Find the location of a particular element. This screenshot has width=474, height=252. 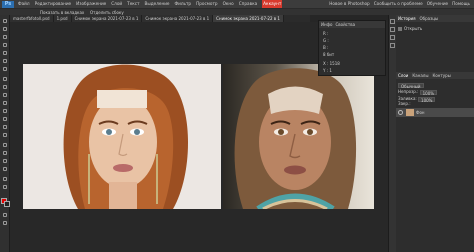

pen-tool-icon is located at coordinates (5, 145).